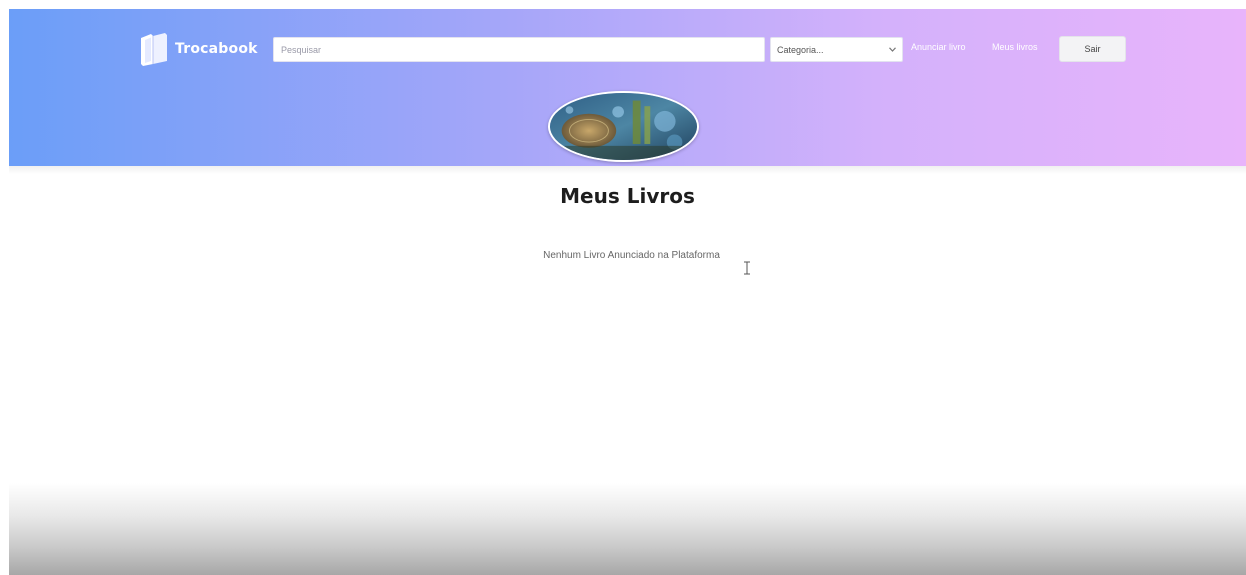 This screenshot has height=575, width=1246. I want to click on avatar-image, so click(623, 126).